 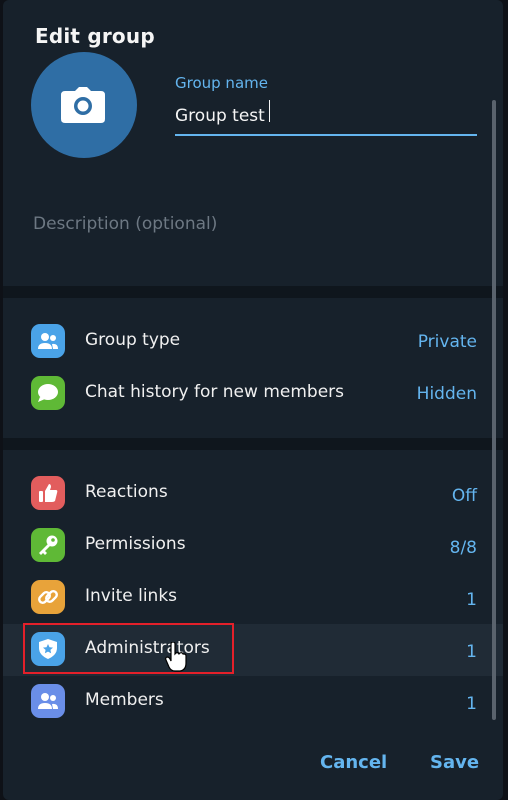 I want to click on thumbs-up-icon, so click(x=48, y=493).